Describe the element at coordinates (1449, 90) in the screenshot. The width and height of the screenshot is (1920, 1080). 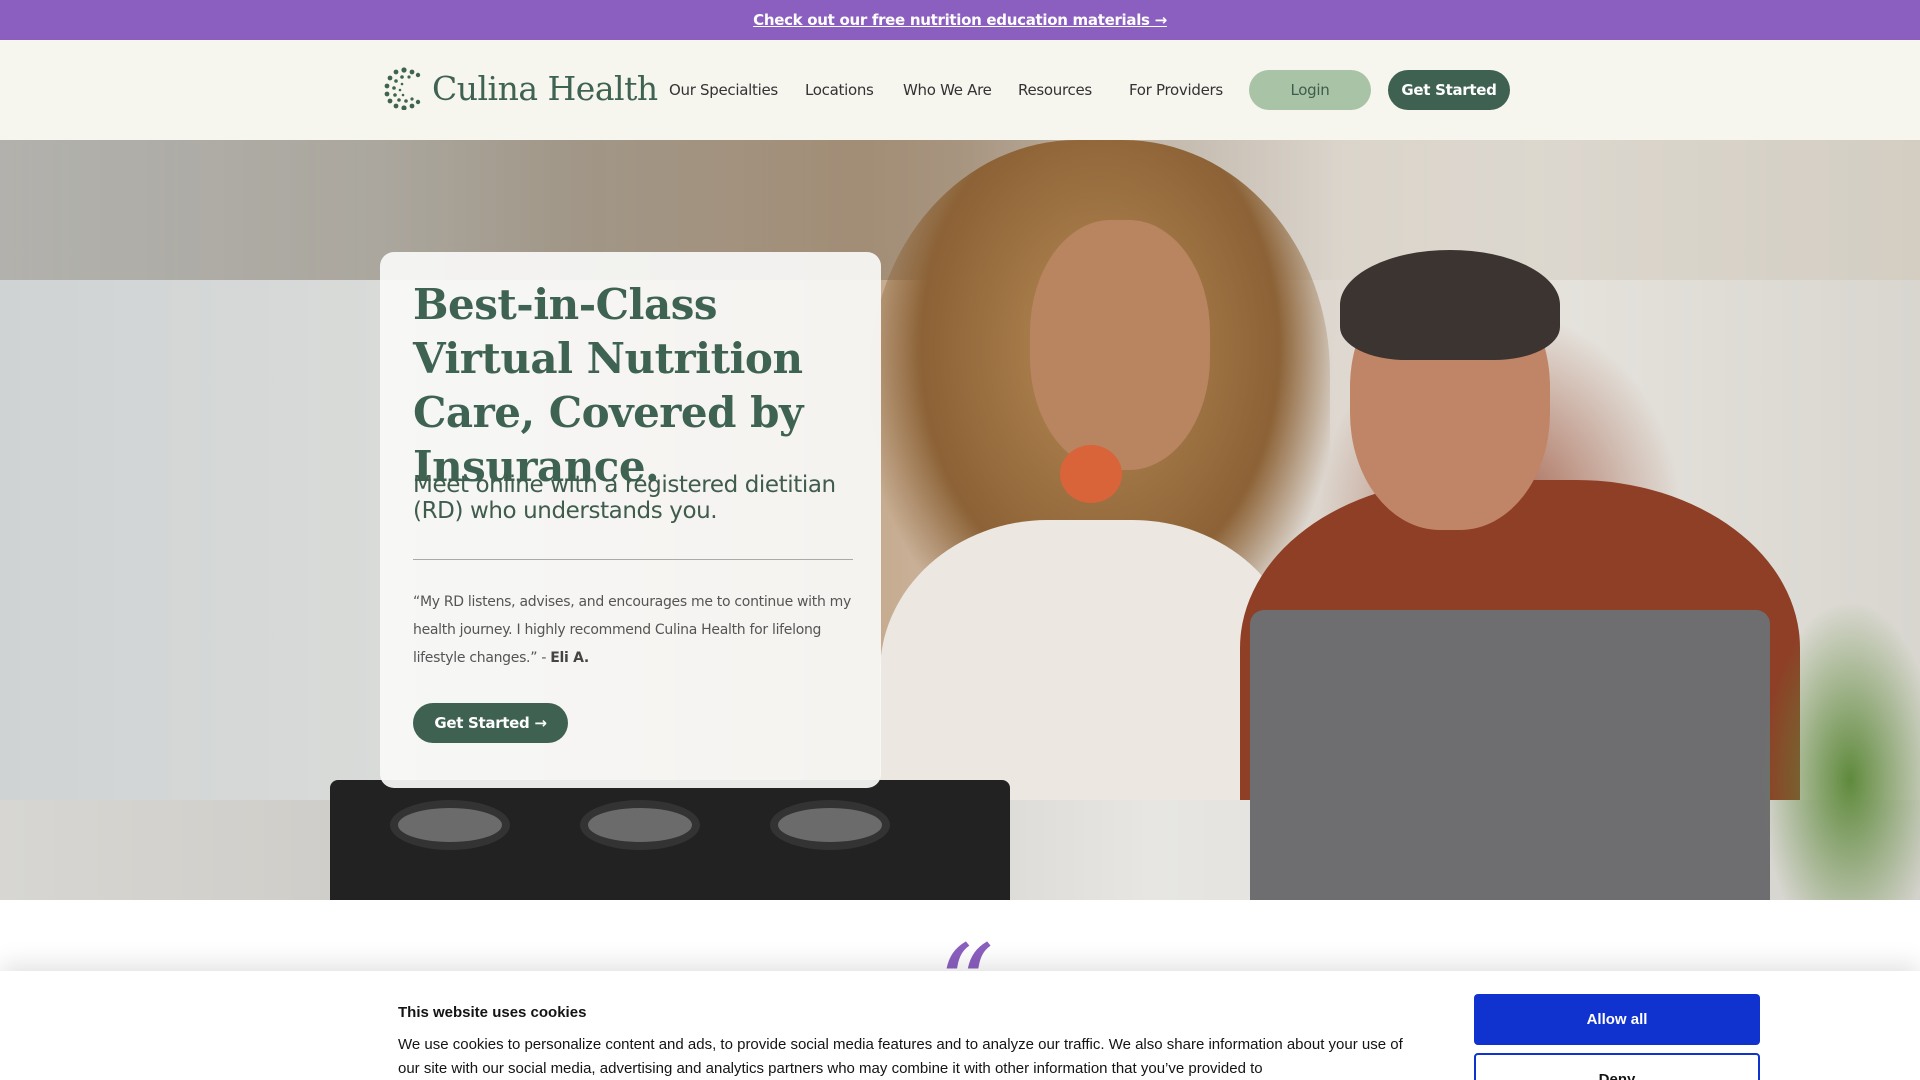
I see `get-started-button: Get Started` at that location.